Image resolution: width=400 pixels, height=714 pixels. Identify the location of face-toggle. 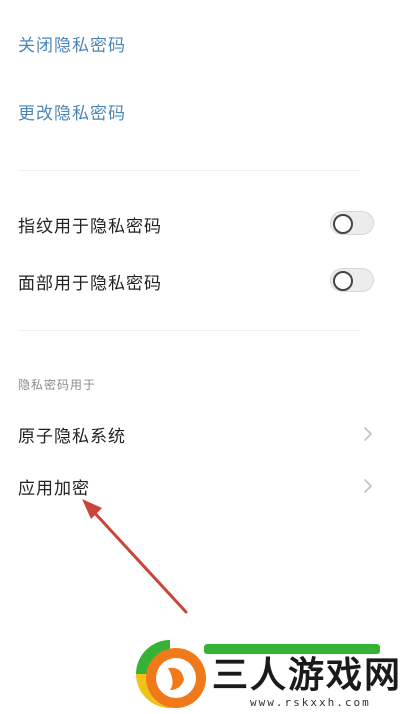
(352, 280).